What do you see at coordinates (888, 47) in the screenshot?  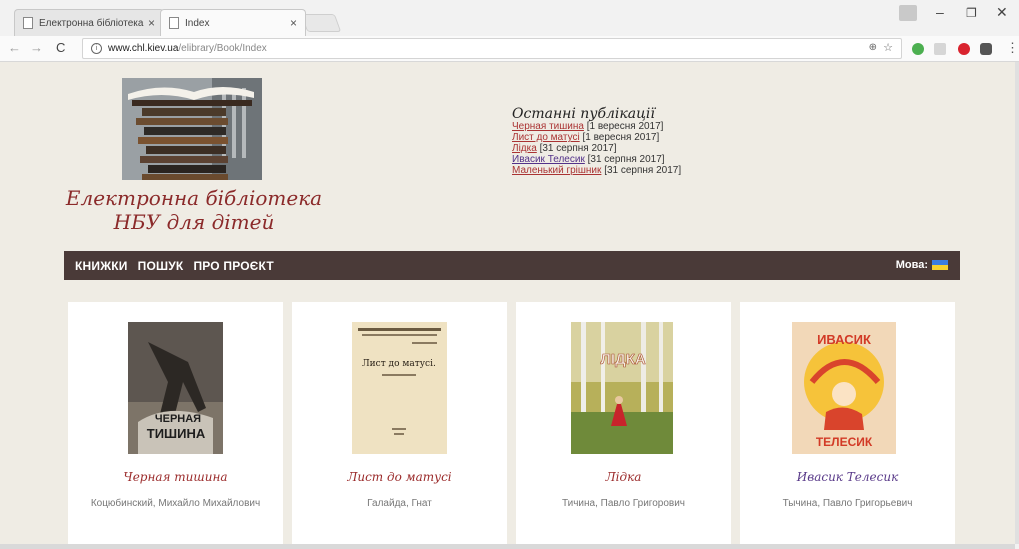 I see `bookmark-star-icon: ☆` at bounding box center [888, 47].